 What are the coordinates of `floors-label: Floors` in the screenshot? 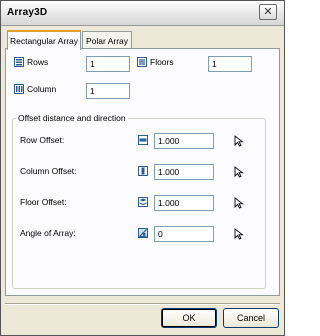 It's located at (162, 62).